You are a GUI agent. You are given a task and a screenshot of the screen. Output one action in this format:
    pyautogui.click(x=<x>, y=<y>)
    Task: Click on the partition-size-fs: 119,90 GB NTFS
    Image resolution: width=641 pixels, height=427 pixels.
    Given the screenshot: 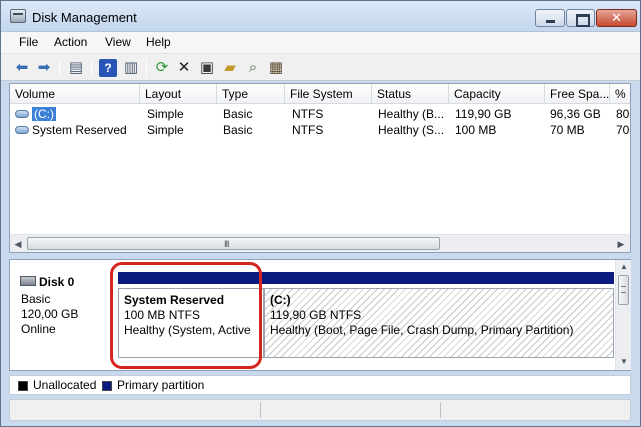 What is the action you would take?
    pyautogui.click(x=316, y=315)
    